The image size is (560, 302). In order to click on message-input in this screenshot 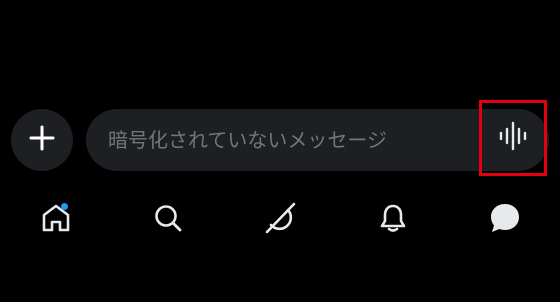, I will do `click(293, 140)`.